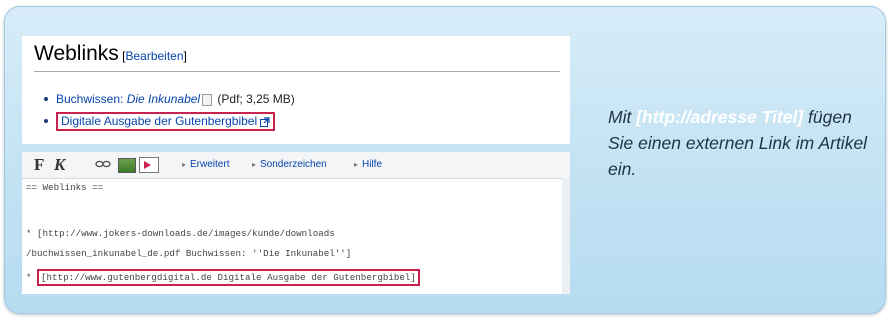  What do you see at coordinates (289, 164) in the screenshot?
I see `menu-special-chars: ▸ Sonderzeichen` at bounding box center [289, 164].